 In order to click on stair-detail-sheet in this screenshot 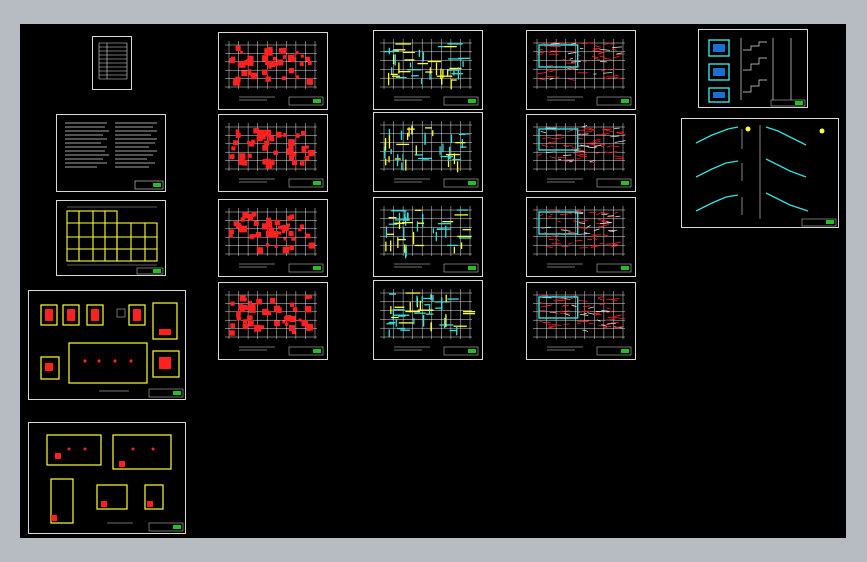, I will do `click(760, 173)`.